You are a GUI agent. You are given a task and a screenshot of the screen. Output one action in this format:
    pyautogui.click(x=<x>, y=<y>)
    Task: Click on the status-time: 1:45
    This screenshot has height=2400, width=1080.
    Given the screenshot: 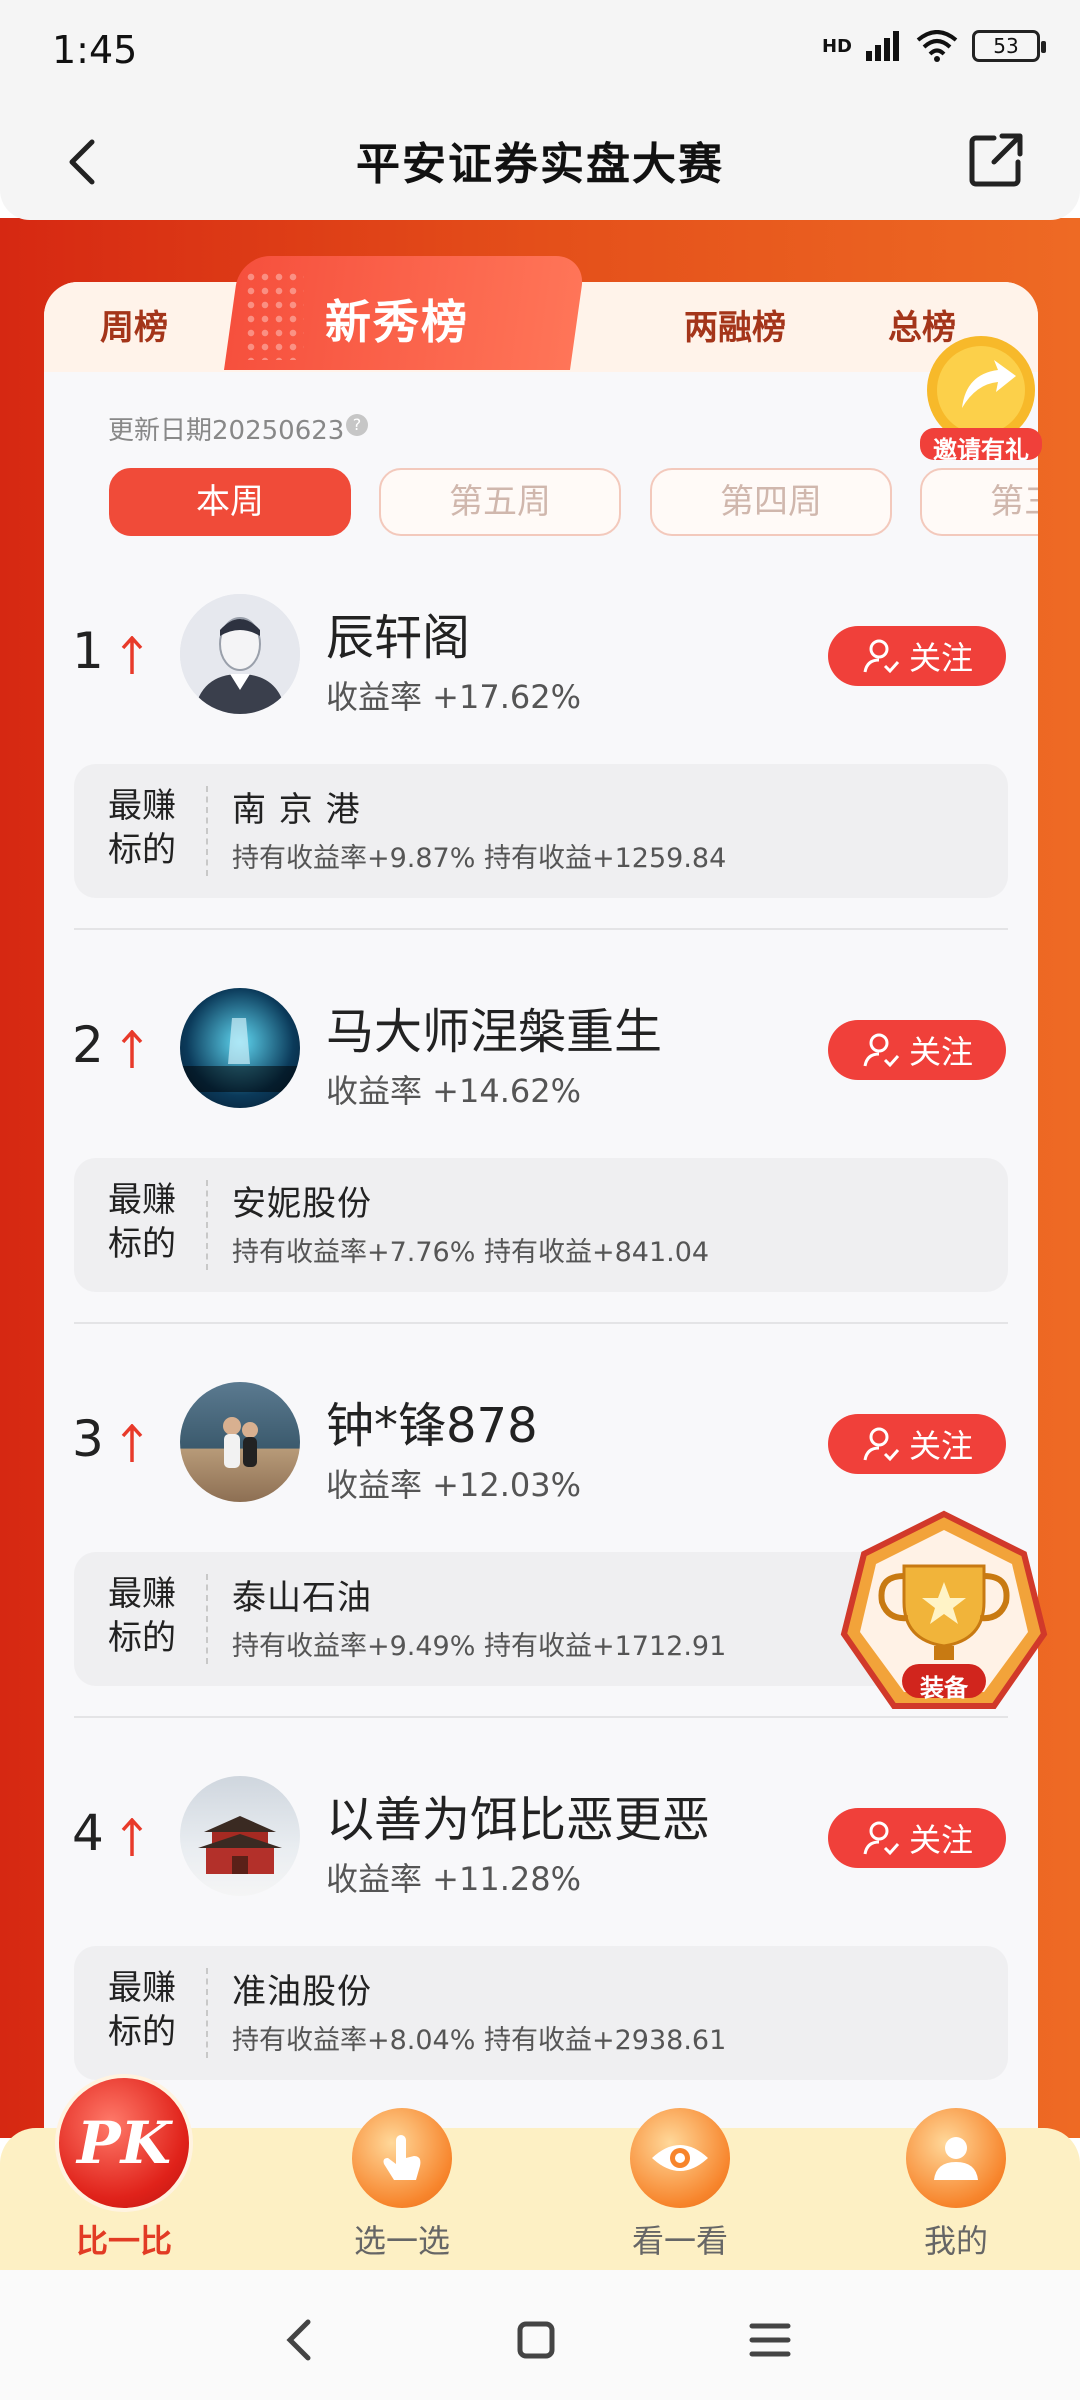 What is the action you would take?
    pyautogui.click(x=95, y=50)
    